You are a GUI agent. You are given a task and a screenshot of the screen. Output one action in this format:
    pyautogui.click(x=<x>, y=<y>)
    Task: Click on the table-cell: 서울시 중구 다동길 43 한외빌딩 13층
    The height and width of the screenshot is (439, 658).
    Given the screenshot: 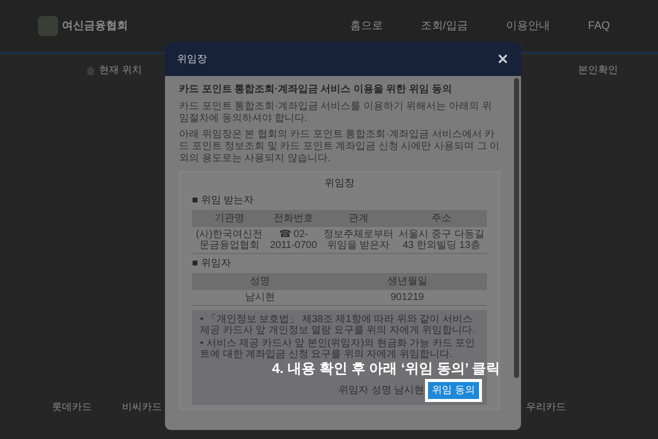 What is the action you would take?
    pyautogui.click(x=441, y=239)
    